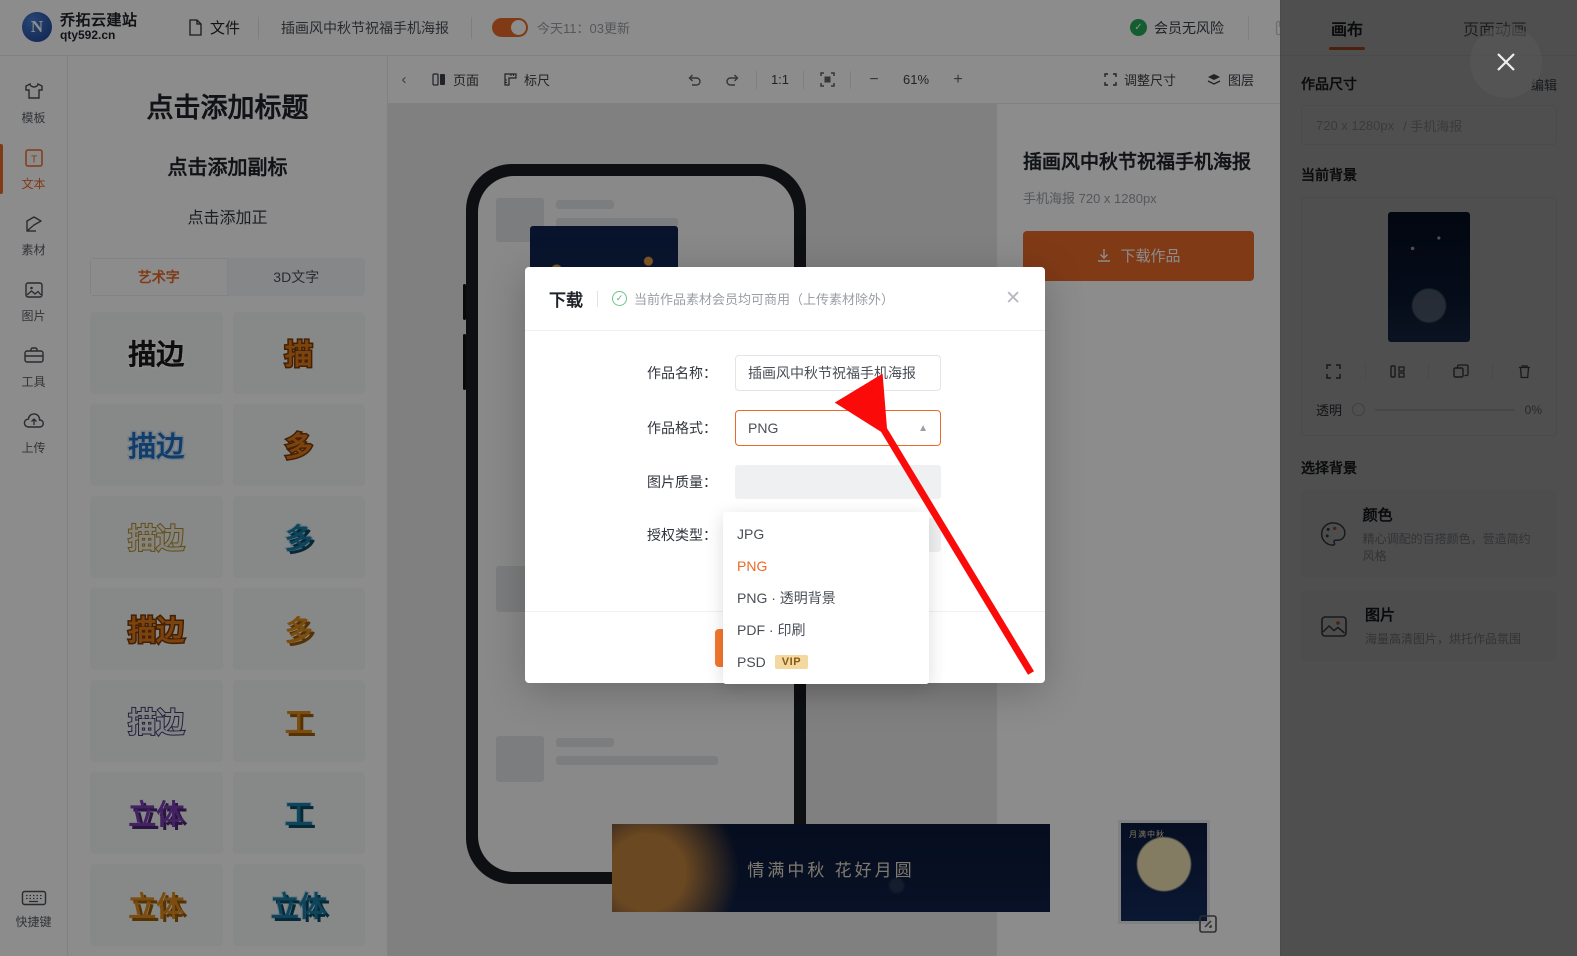  I want to click on divider, so click(597, 298).